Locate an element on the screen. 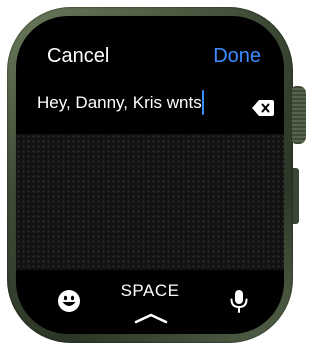 The image size is (320, 350). text-input-field: Hey, Danny, Kris wnts is located at coordinates (157, 103).